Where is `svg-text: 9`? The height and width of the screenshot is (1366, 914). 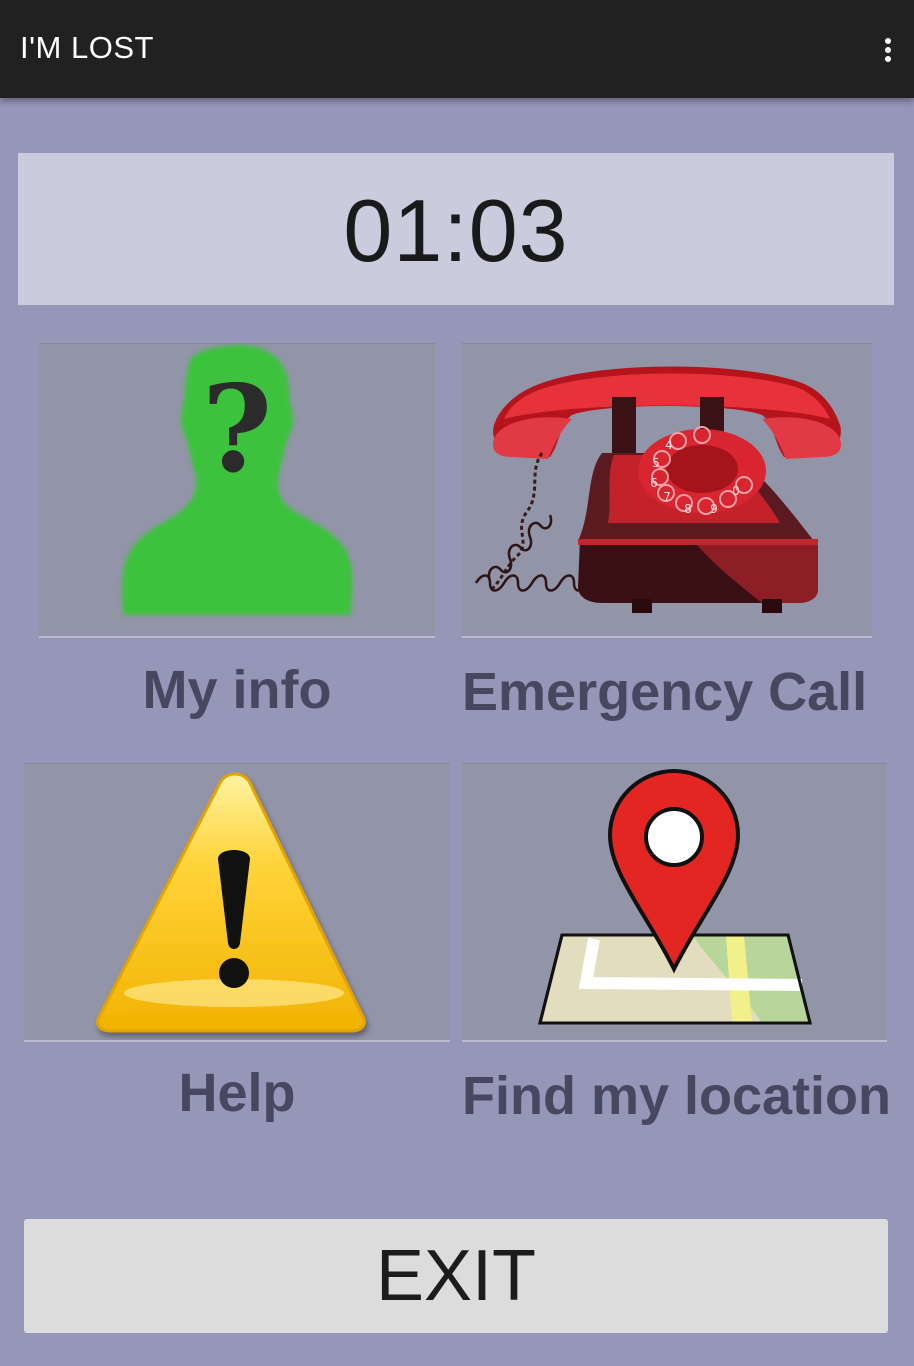
svg-text: 9 is located at coordinates (714, 509).